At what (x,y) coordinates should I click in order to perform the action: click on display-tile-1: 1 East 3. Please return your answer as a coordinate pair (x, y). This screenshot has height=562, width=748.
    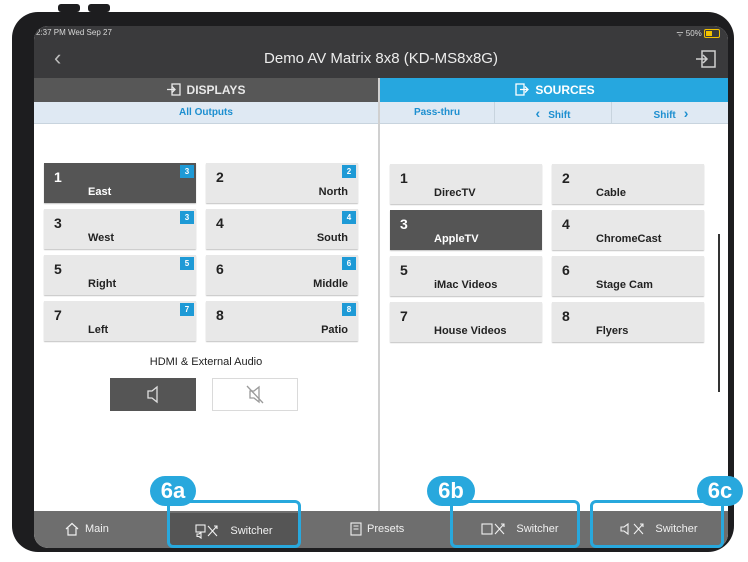
    Looking at the image, I should click on (120, 183).